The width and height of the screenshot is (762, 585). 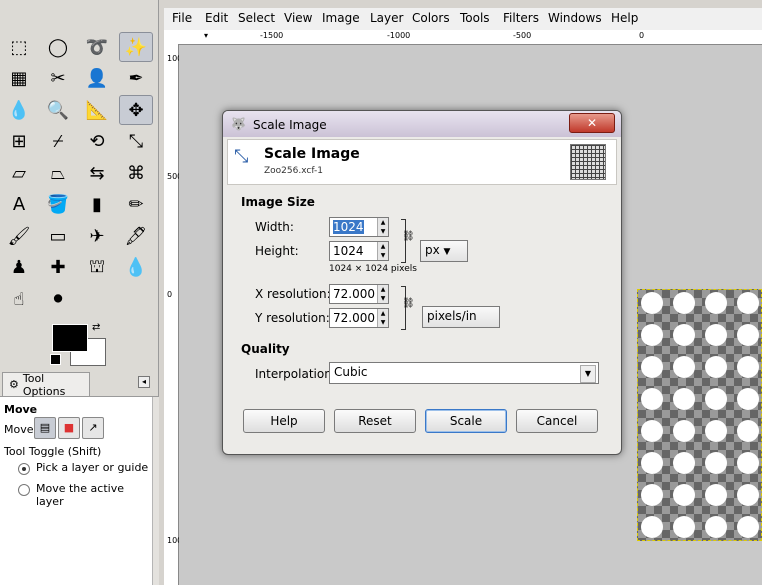 I want to click on flip-icon: ⇆, so click(x=97, y=173).